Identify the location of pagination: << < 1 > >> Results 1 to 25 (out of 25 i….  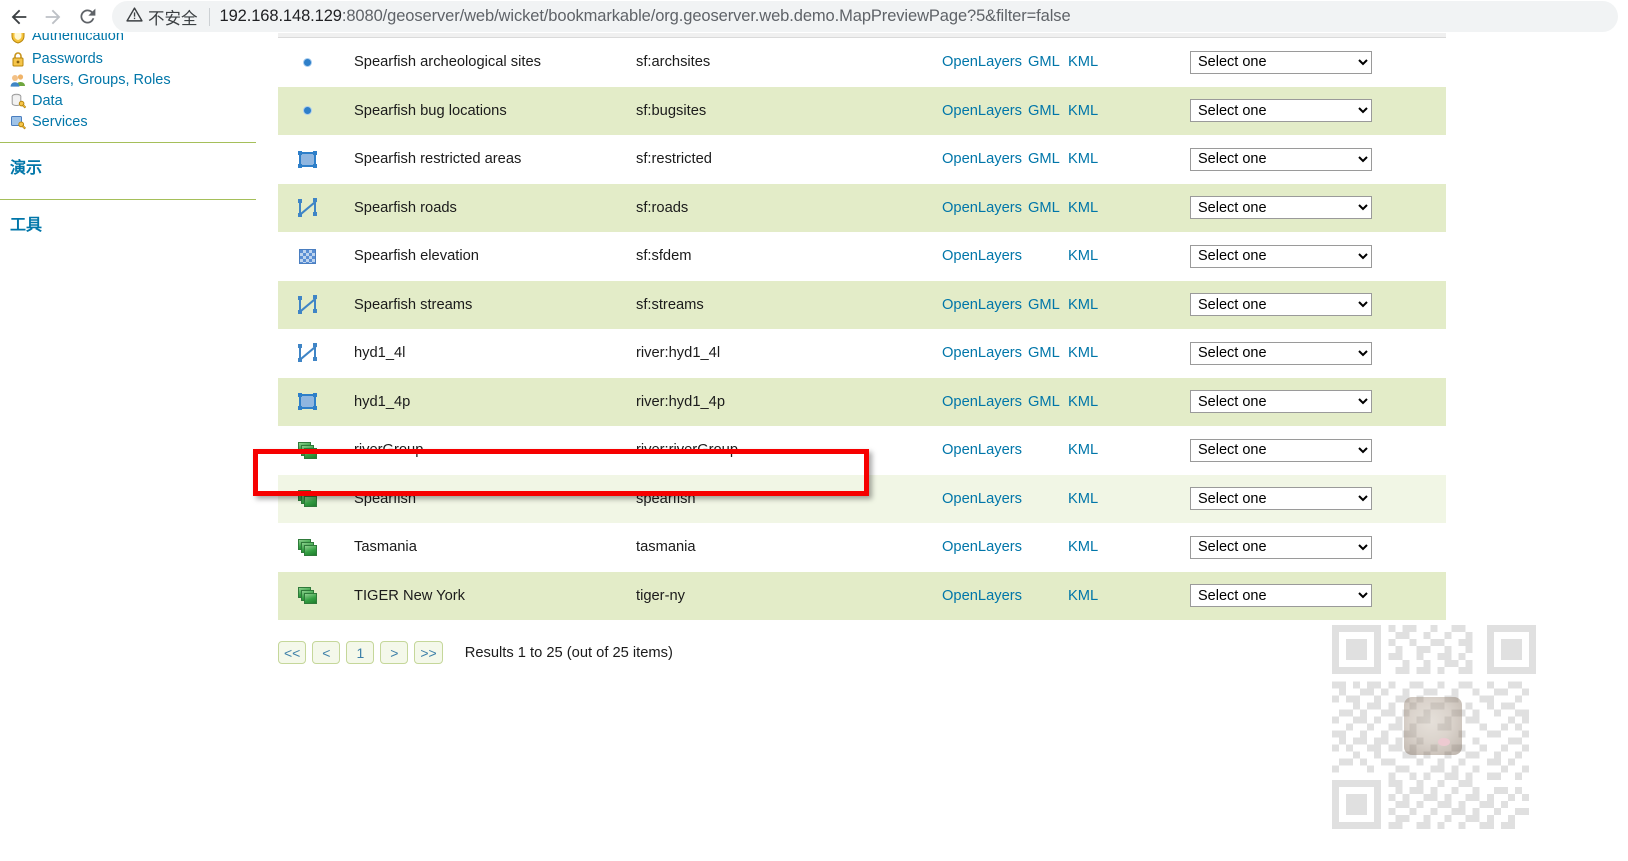
(475, 652).